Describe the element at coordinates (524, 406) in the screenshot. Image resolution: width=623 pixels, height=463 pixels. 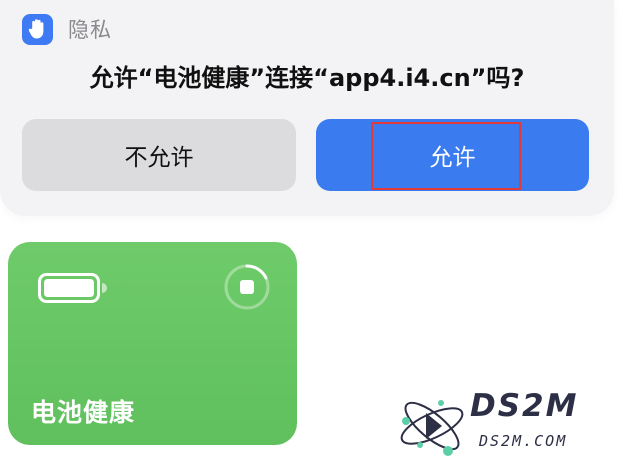
I see `watermark-brand: DS2M` at that location.